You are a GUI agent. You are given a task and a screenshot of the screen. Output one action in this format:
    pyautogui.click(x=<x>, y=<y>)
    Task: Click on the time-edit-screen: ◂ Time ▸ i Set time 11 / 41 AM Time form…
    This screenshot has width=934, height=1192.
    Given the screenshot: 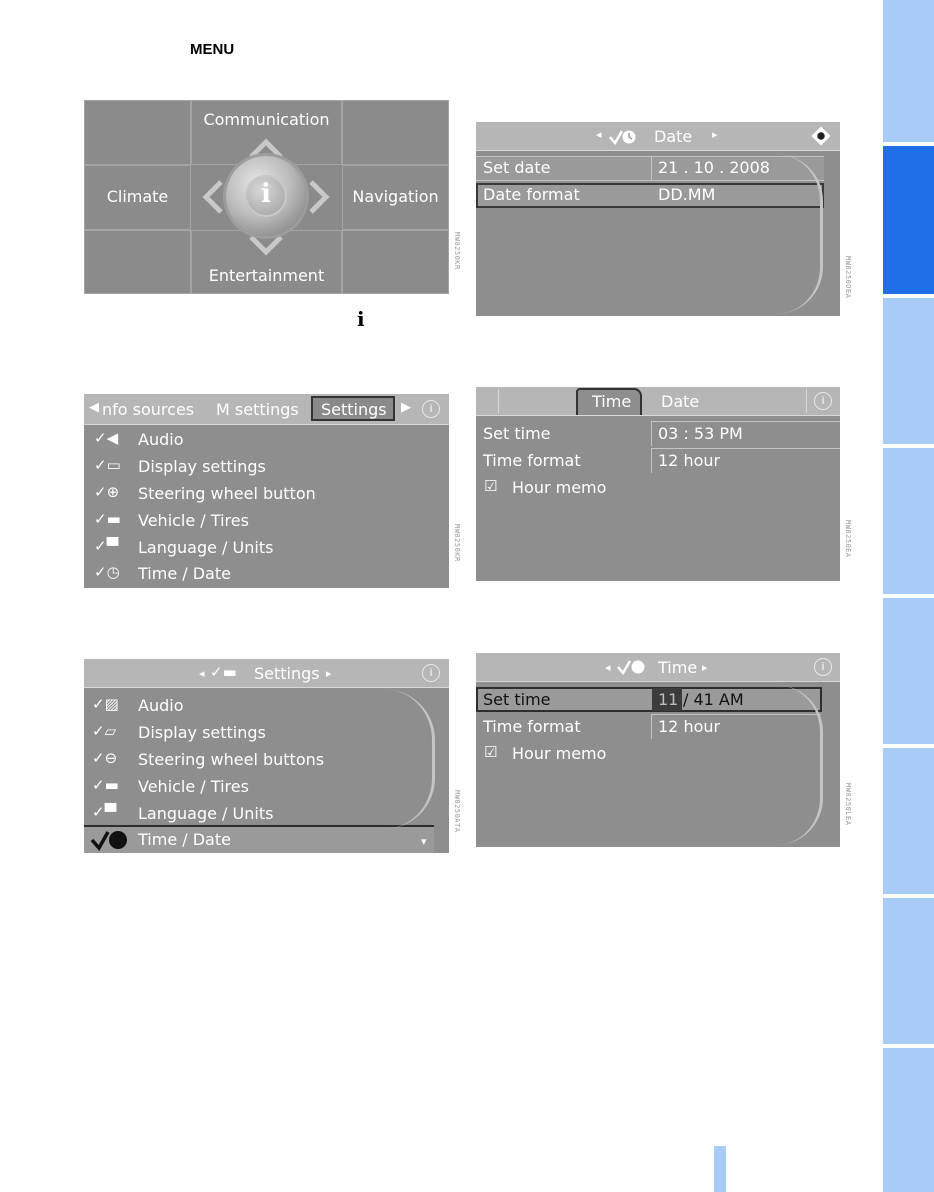 What is the action you would take?
    pyautogui.click(x=658, y=750)
    